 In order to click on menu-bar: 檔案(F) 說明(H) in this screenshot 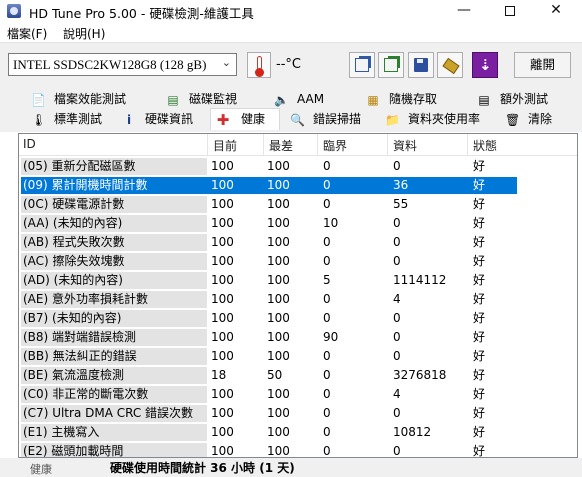, I will do `click(291, 32)`.